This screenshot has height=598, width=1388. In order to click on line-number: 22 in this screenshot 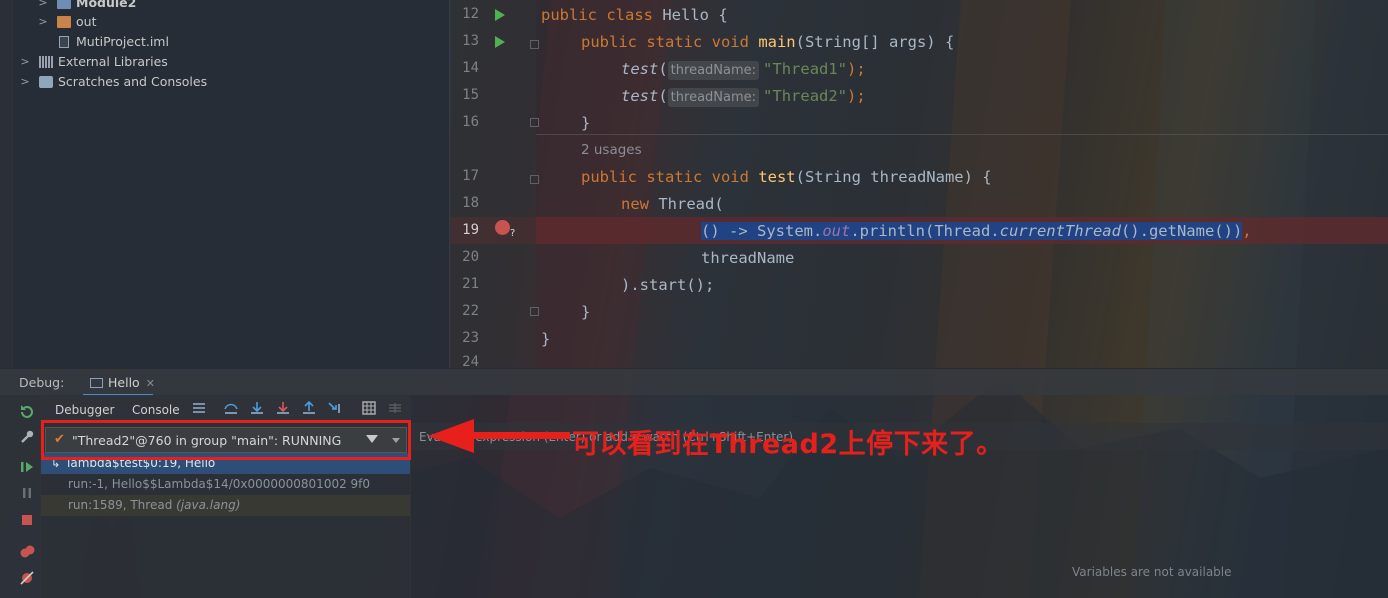, I will do `click(470, 311)`.